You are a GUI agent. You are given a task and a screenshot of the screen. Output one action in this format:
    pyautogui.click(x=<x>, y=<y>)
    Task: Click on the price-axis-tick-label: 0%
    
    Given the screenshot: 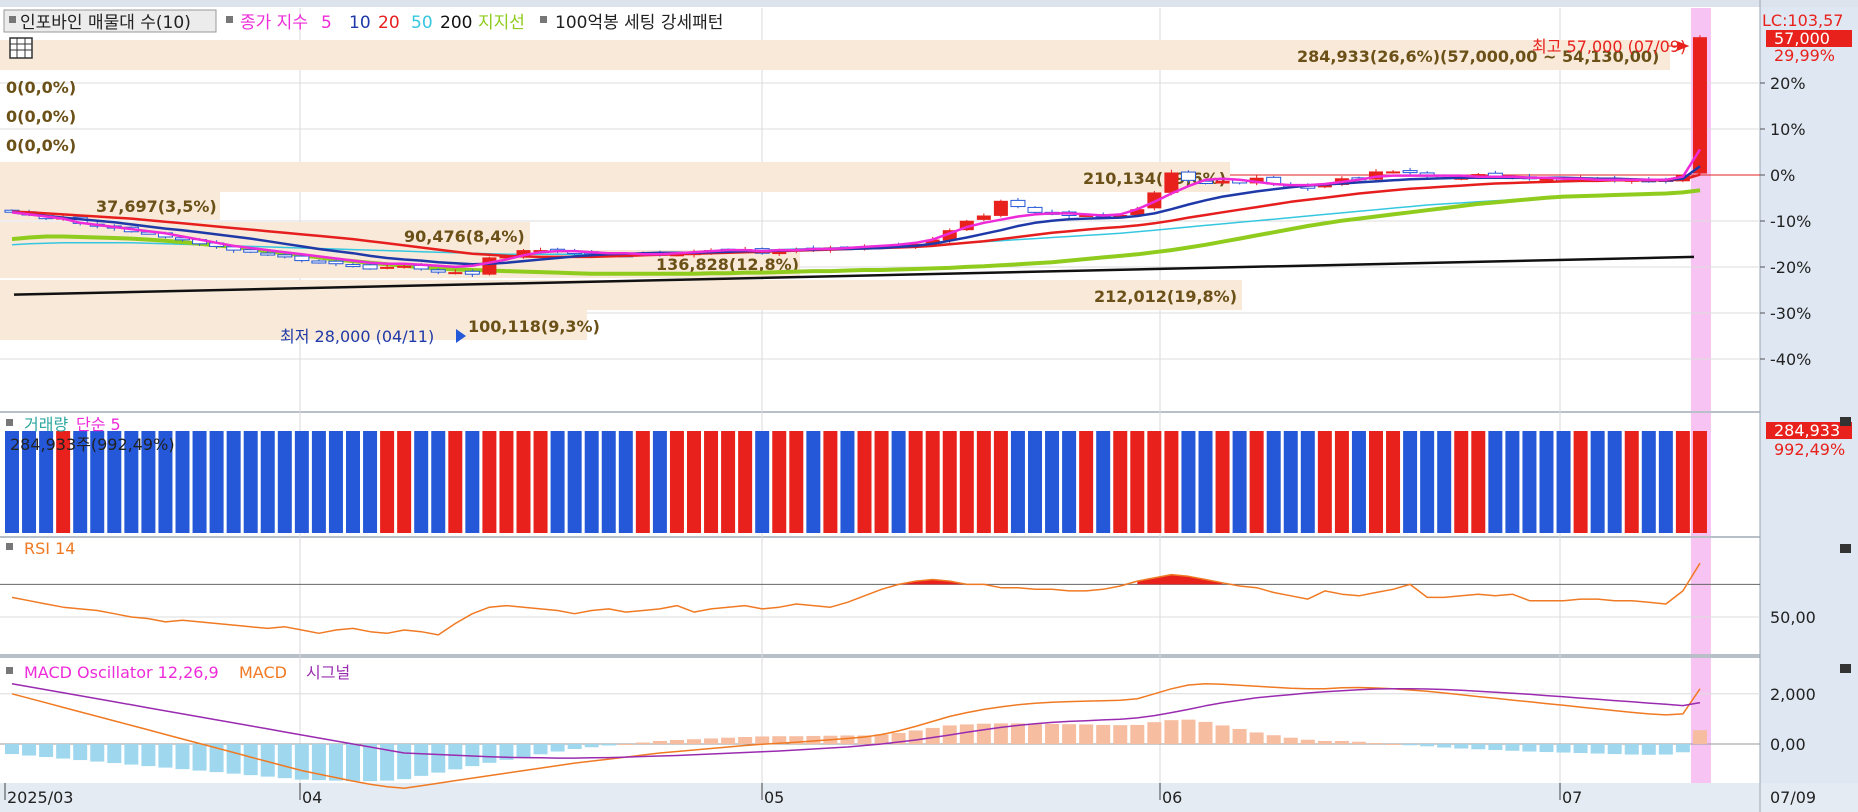 What is the action you would take?
    pyautogui.click(x=1782, y=175)
    